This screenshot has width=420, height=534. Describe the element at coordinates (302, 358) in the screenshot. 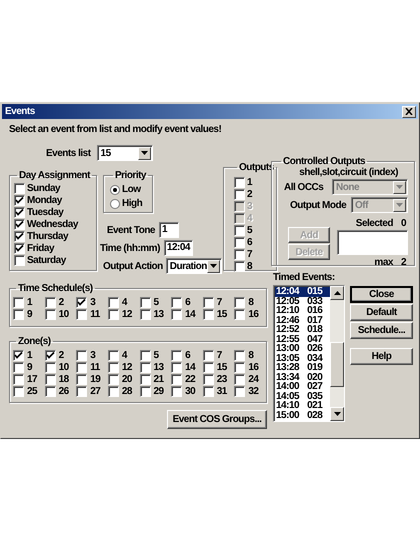

I see `list-item: 13:05 034` at that location.